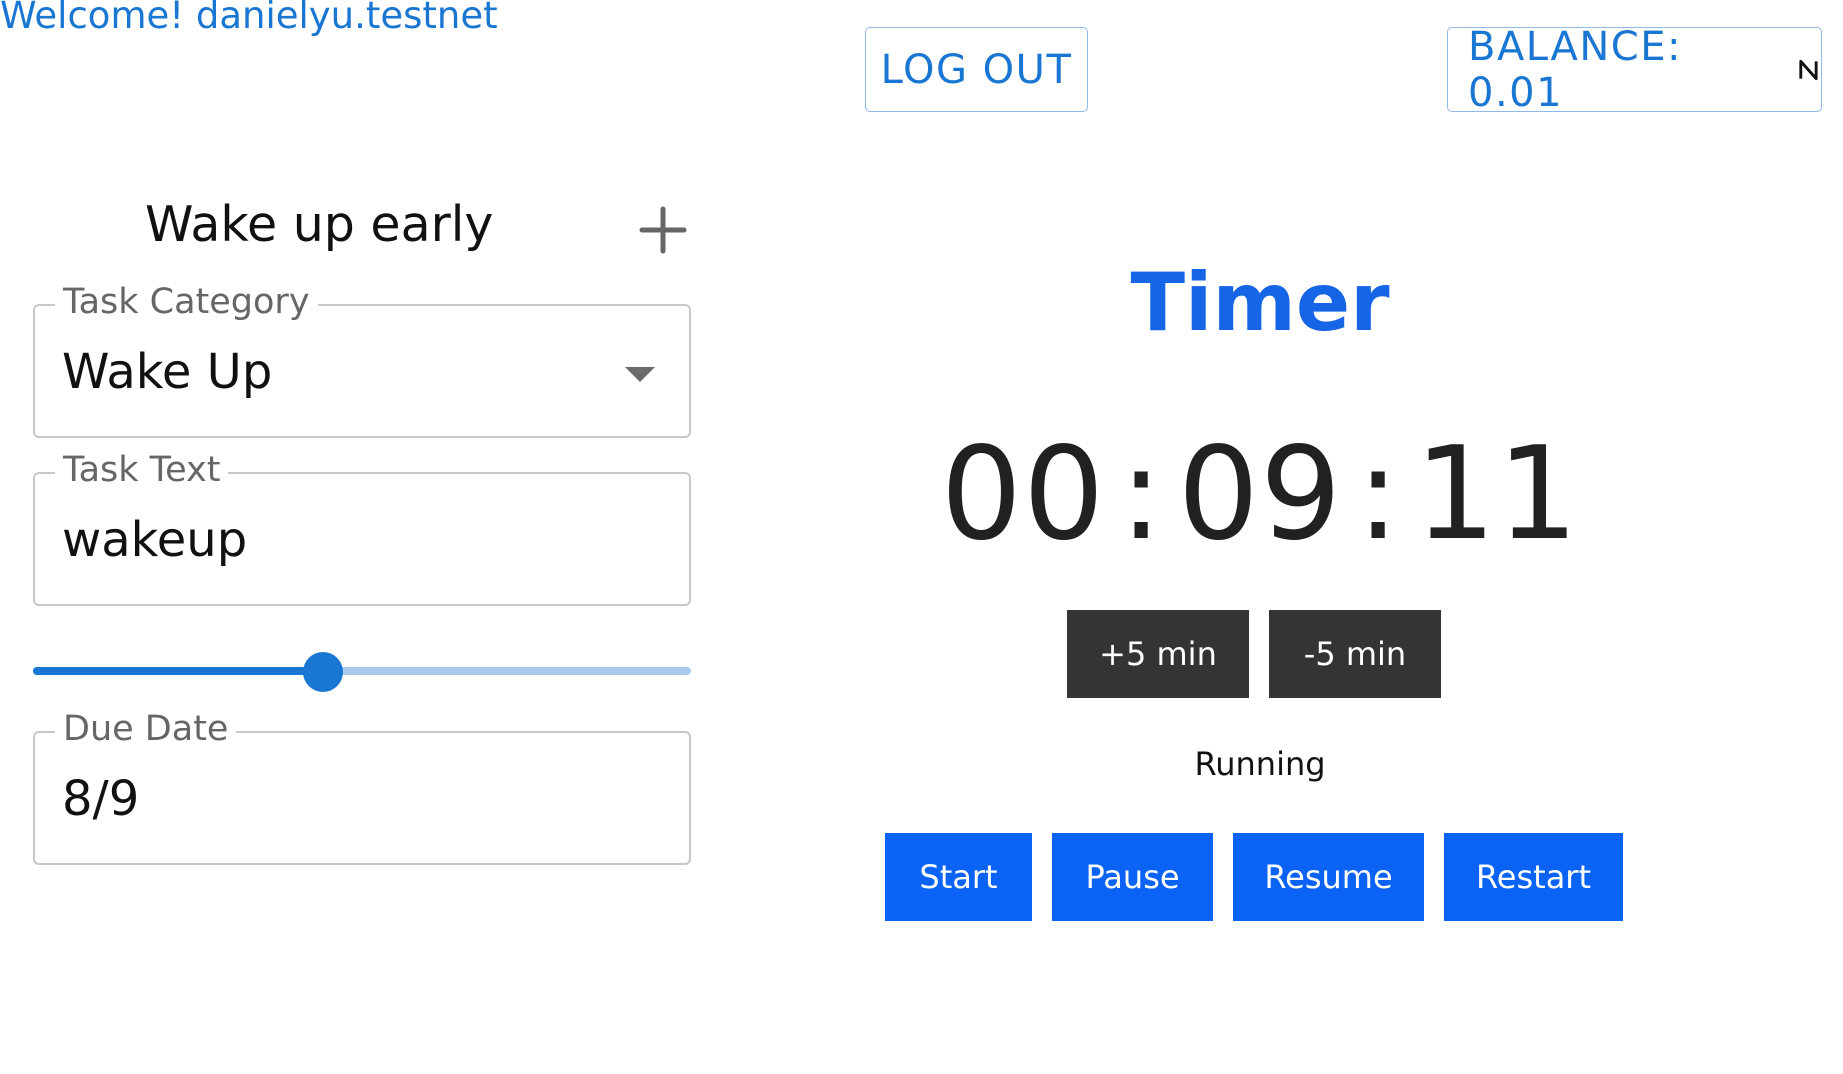 This screenshot has height=1074, width=1843. I want to click on balance-label: BALANCE: 0.01, so click(1575, 69).